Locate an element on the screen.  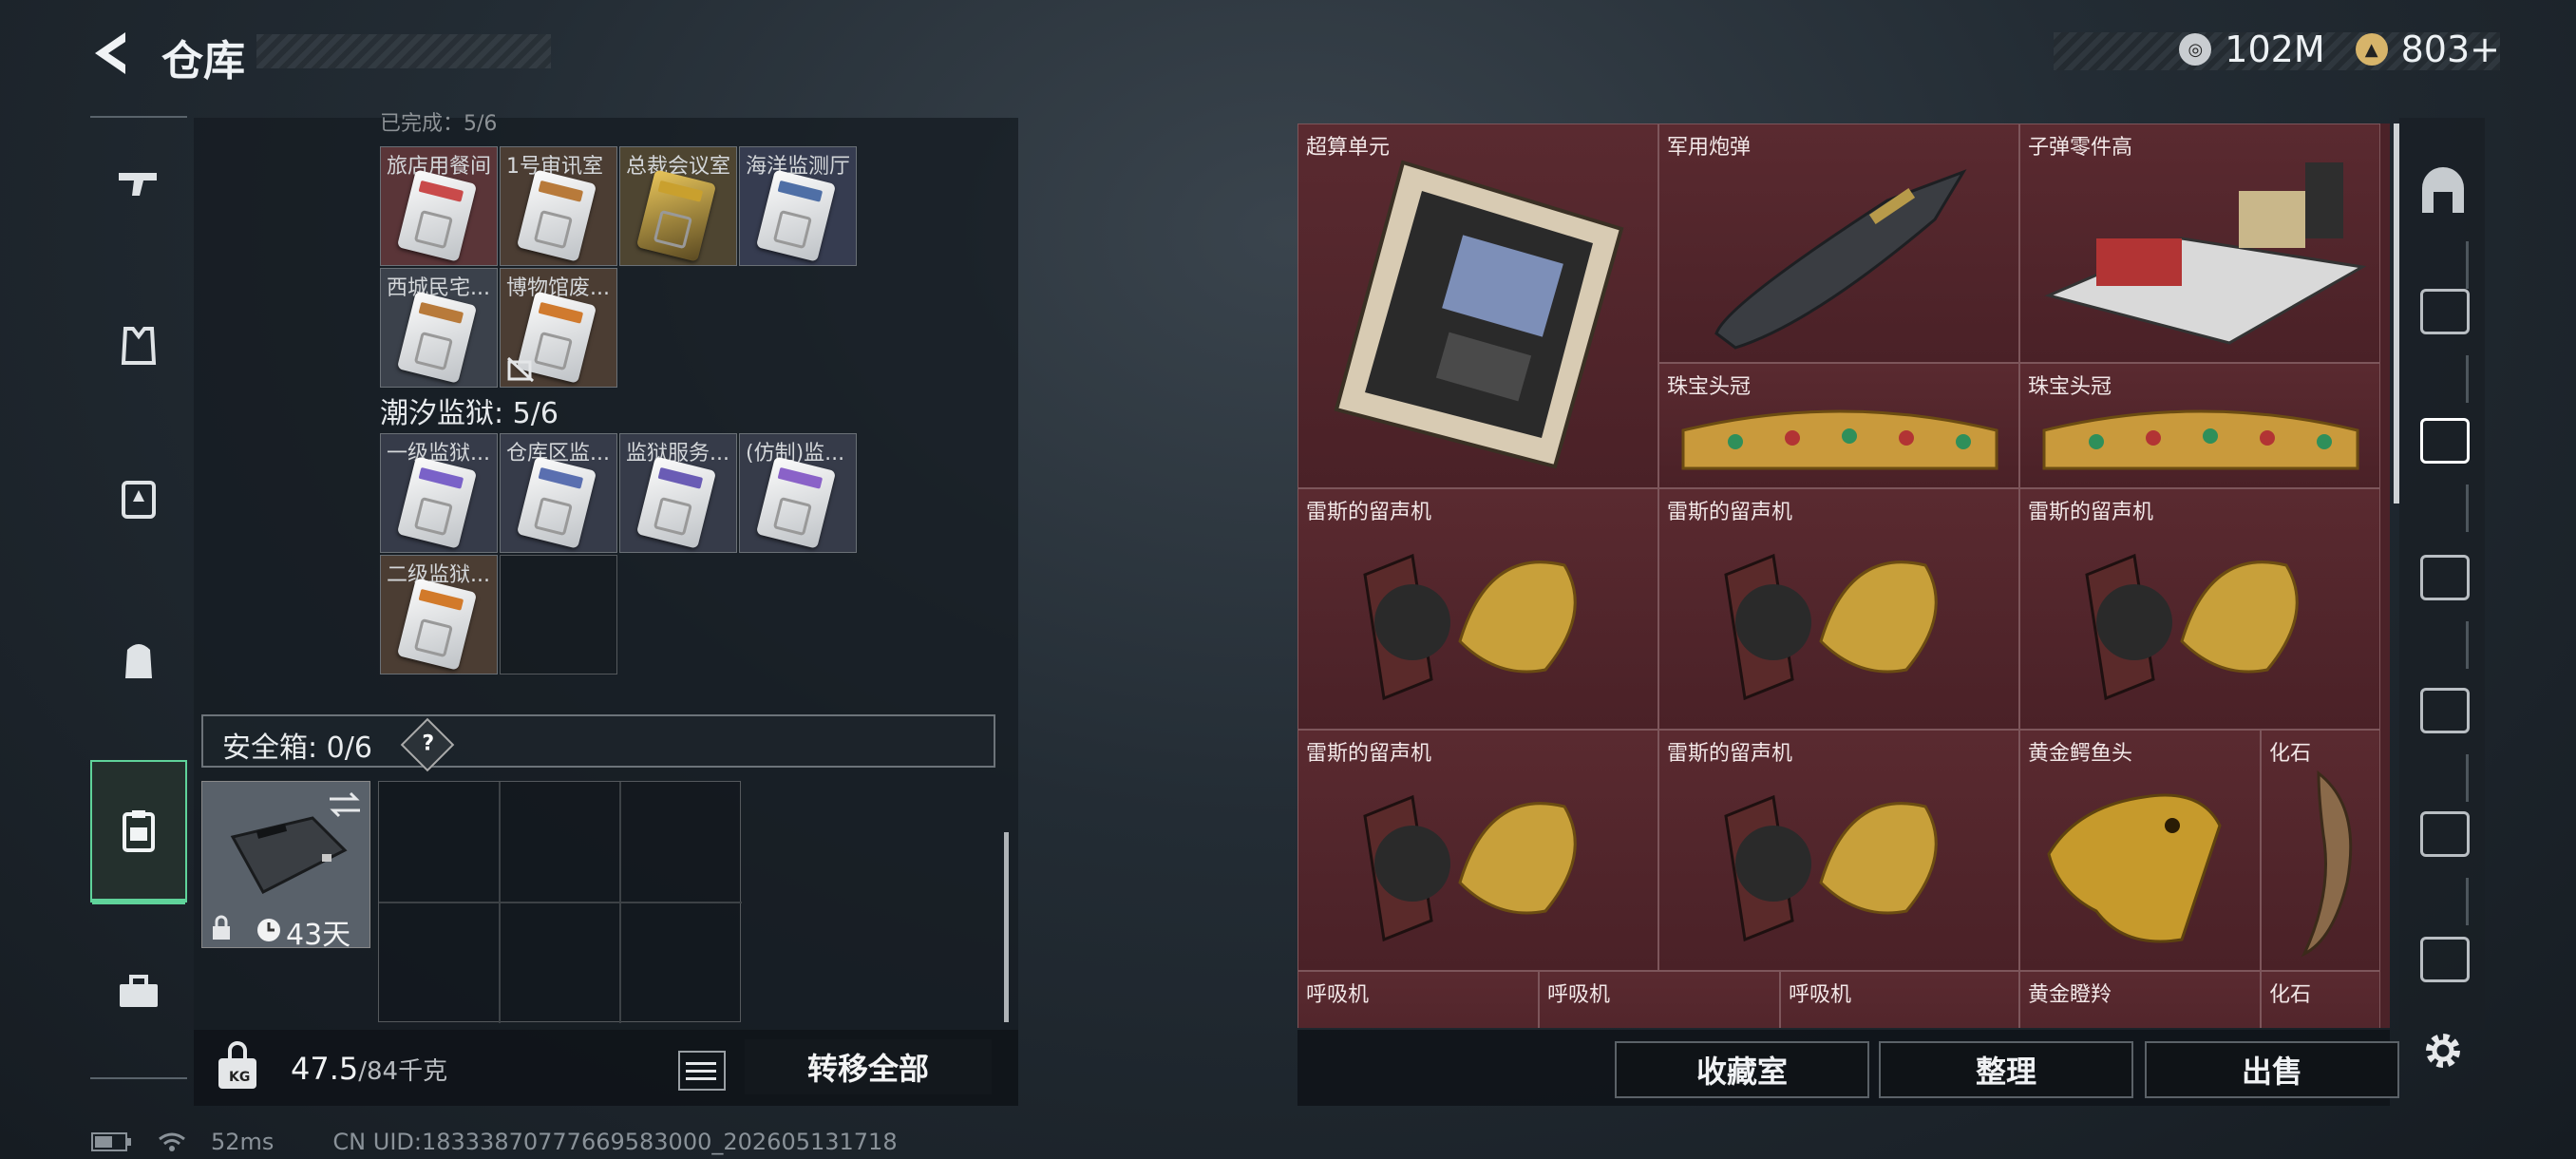
chest-rig-icon is located at coordinates (139, 500).